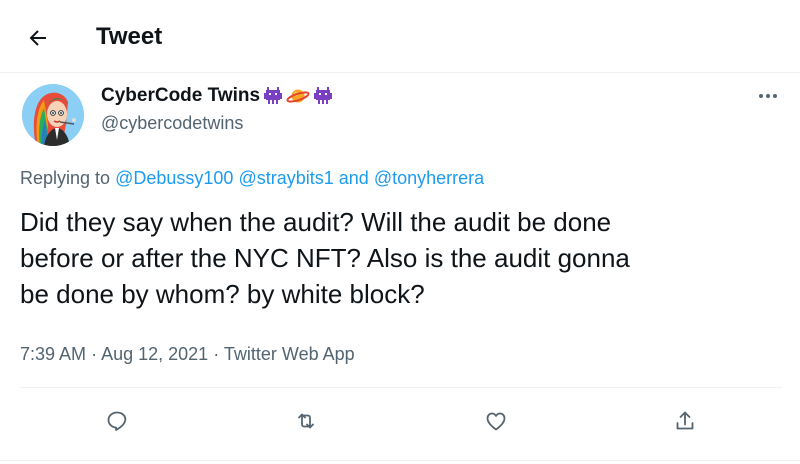  What do you see at coordinates (53, 354) in the screenshot?
I see `tweet-time: 7:39 AM` at bounding box center [53, 354].